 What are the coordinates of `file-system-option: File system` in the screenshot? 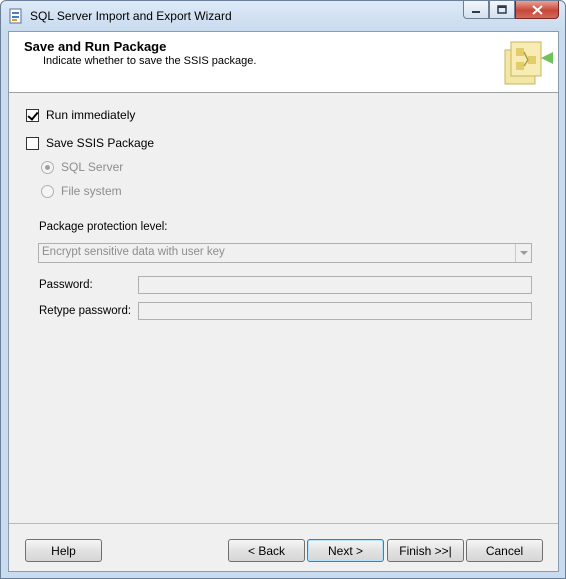 It's located at (81, 191).